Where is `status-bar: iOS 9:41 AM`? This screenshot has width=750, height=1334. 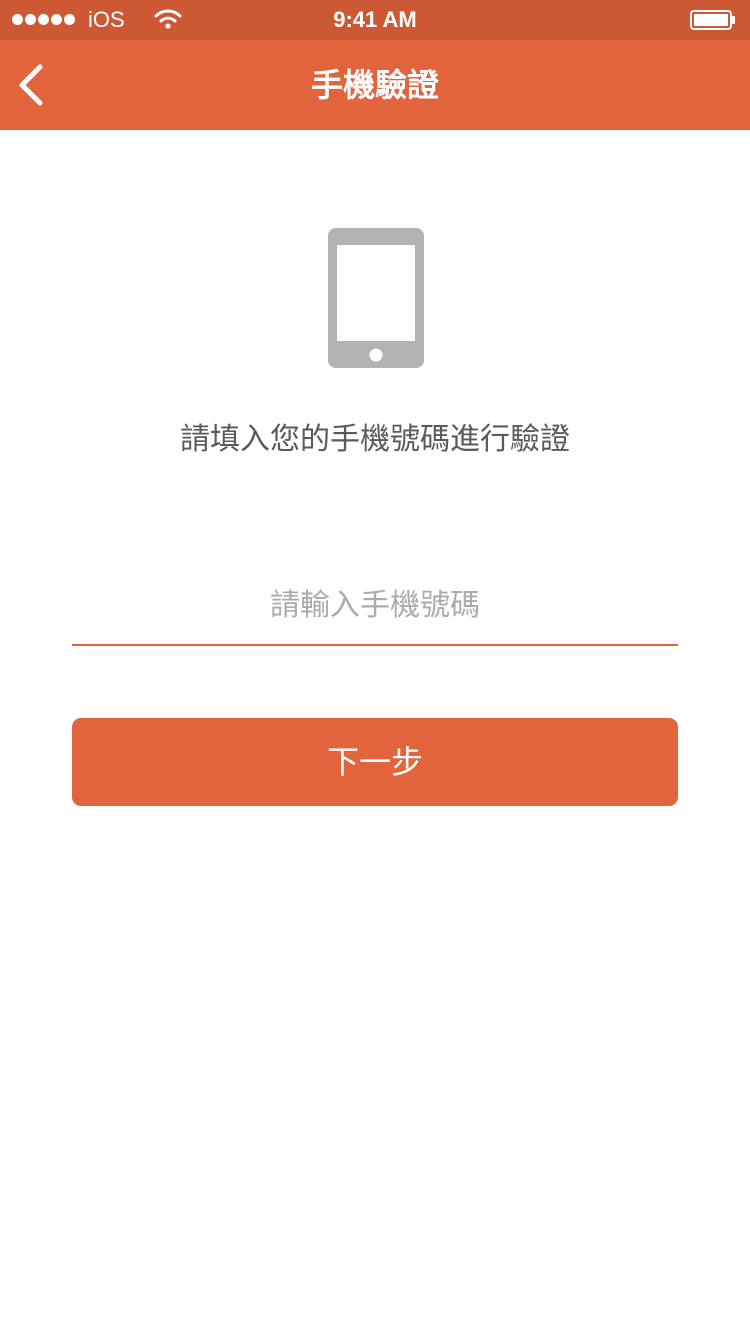
status-bar: iOS 9:41 AM is located at coordinates (375, 20).